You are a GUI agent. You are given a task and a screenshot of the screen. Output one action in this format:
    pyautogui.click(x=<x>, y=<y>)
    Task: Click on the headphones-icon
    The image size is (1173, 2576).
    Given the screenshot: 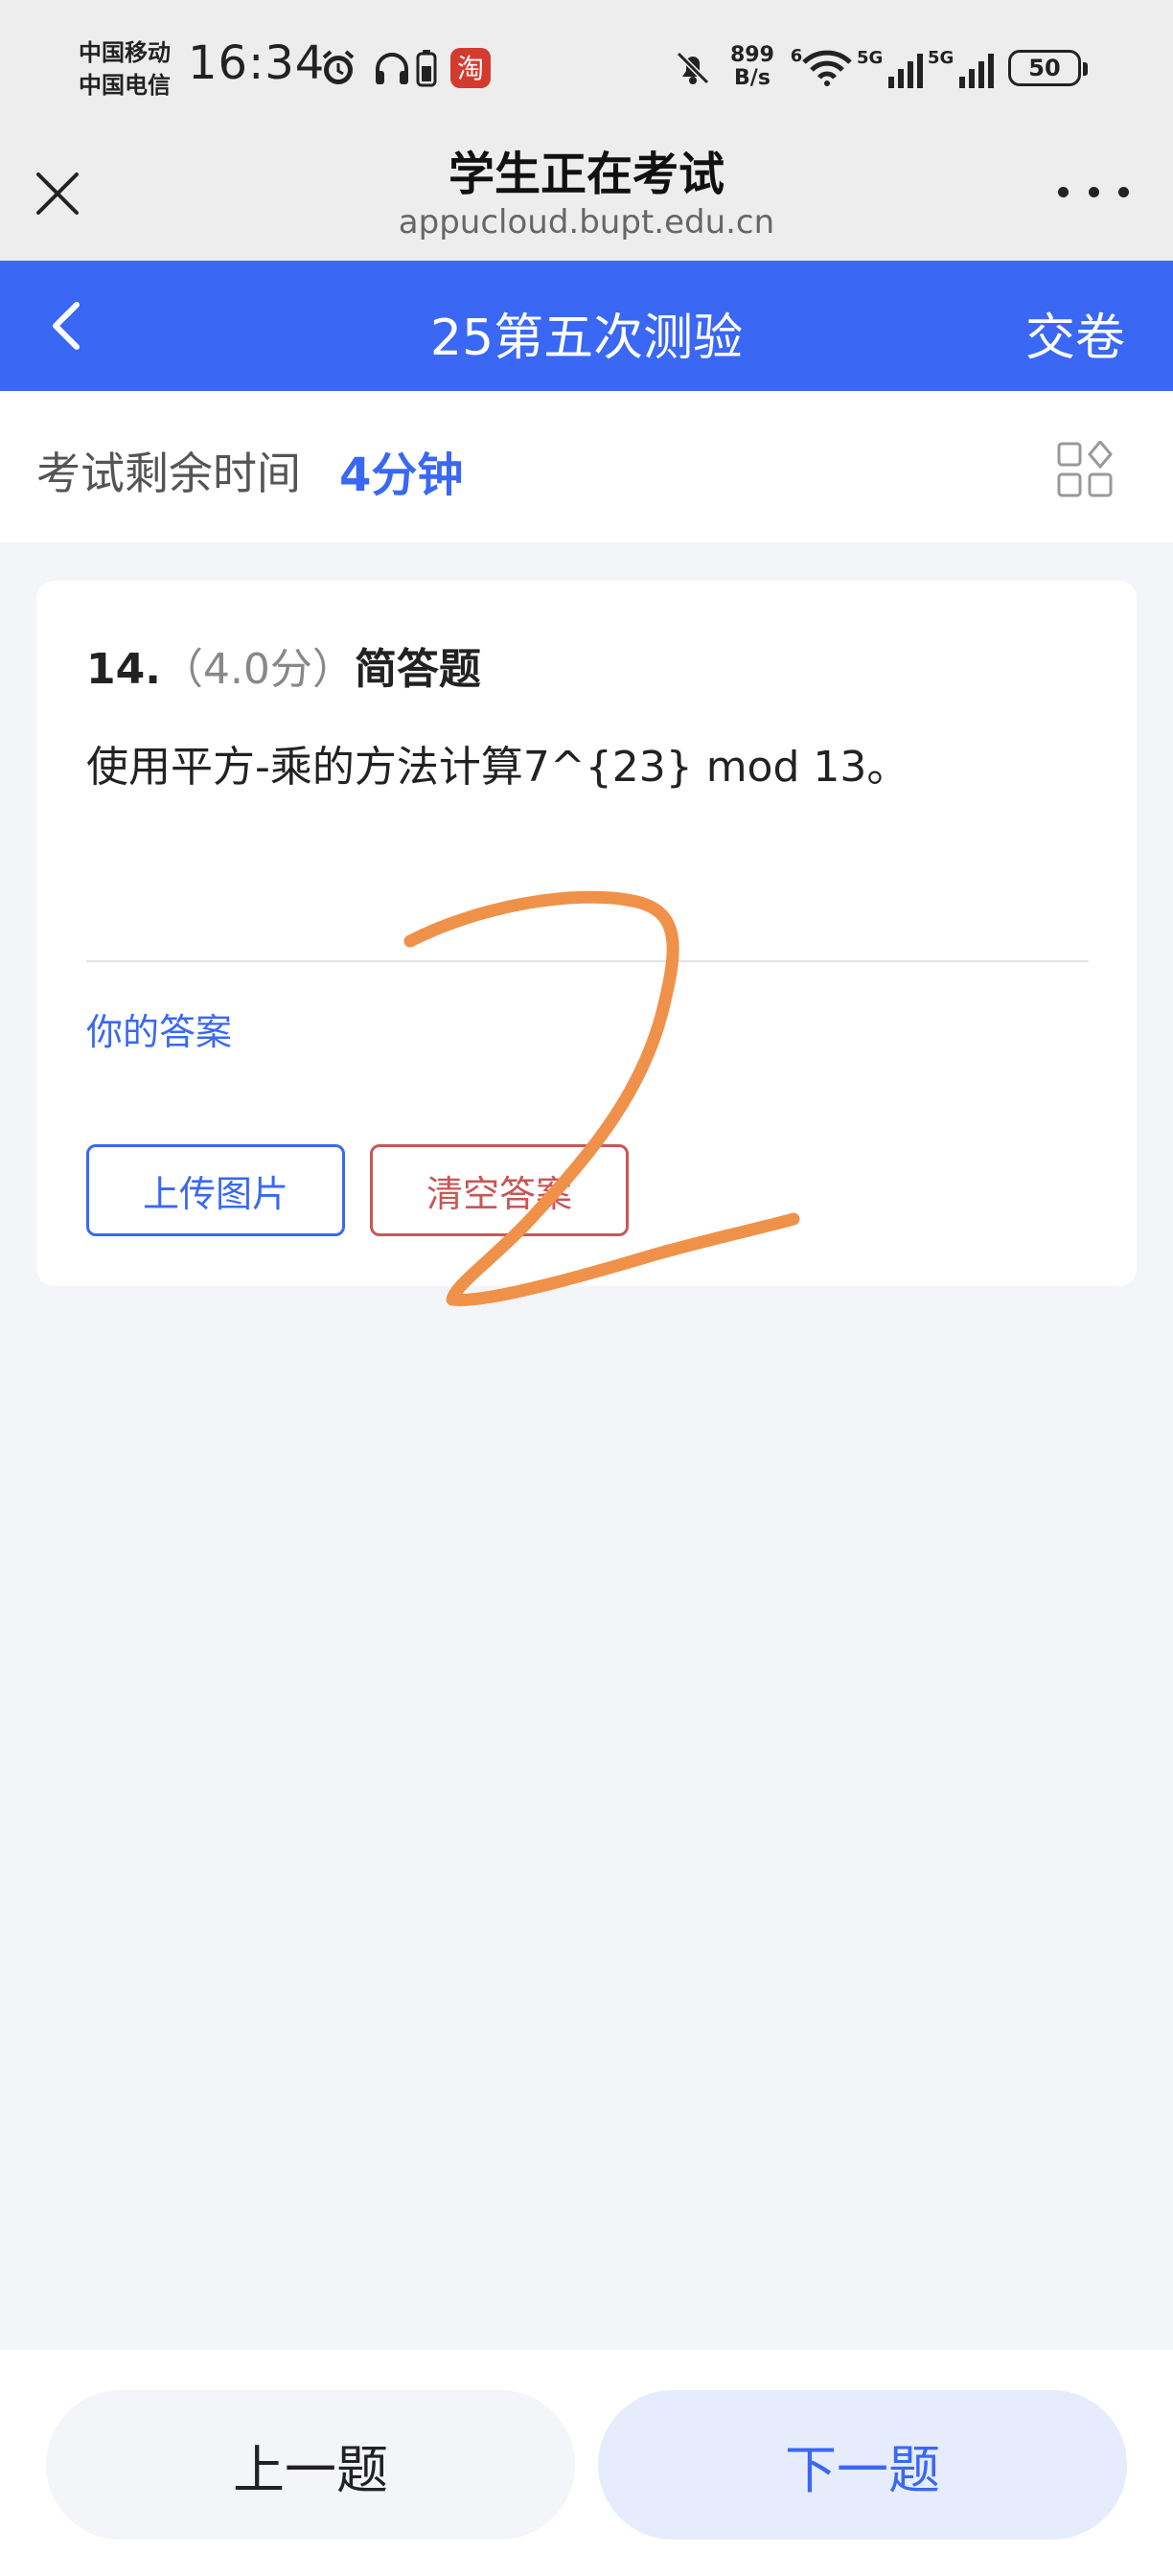 What is the action you would take?
    pyautogui.click(x=392, y=68)
    